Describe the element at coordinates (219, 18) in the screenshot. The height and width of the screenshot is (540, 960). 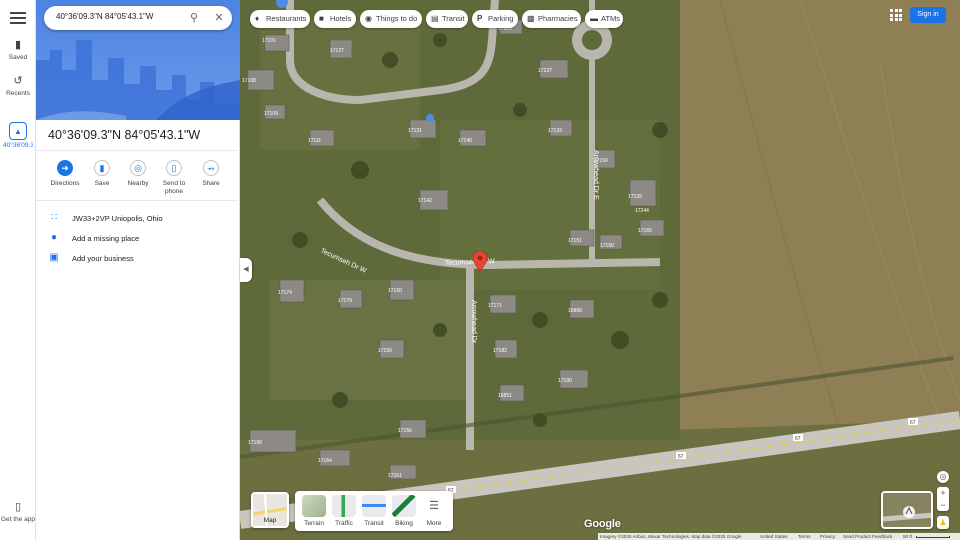
I see `close-icon: ✕` at that location.